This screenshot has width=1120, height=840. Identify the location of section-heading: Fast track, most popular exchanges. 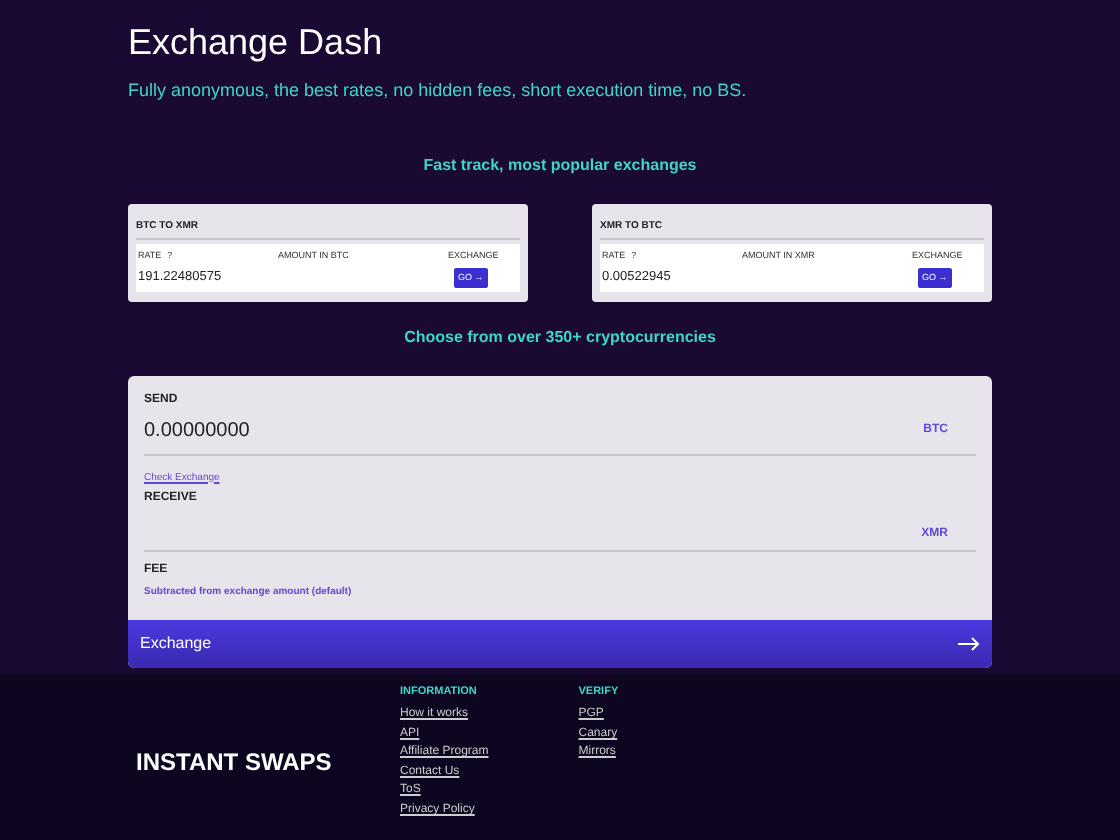
(560, 165).